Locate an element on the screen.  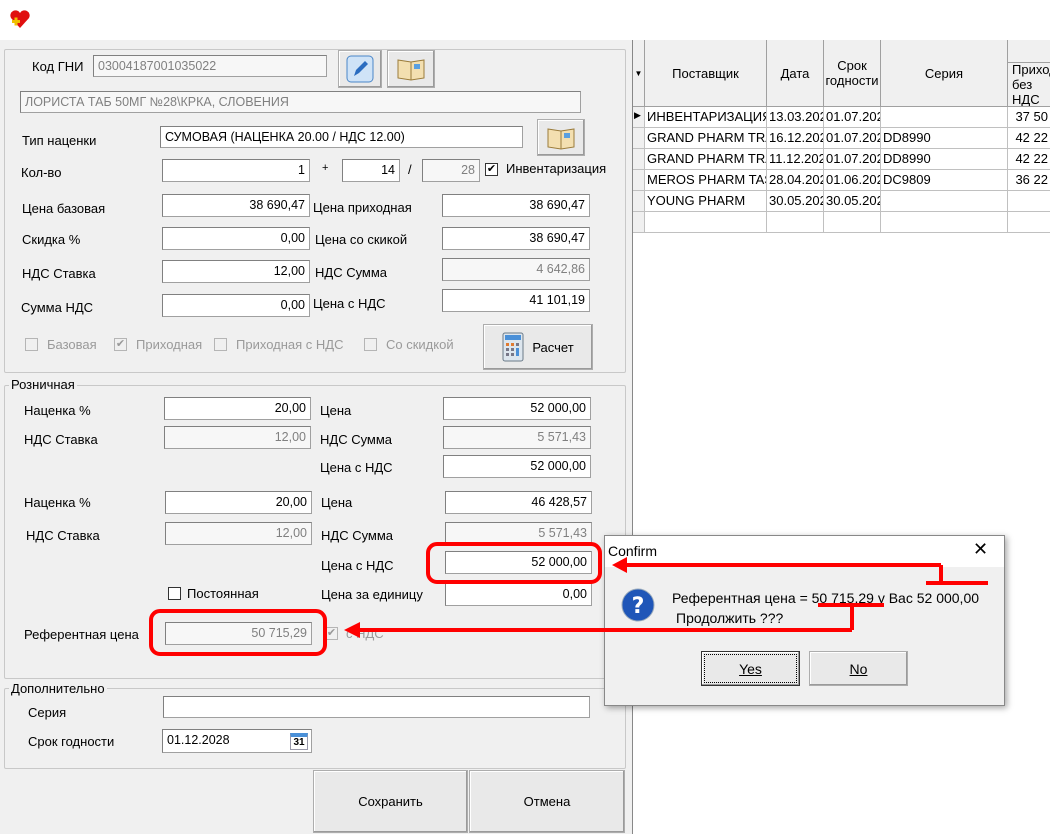
grid-cell: 13.03.2024 is located at coordinates (795, 117).